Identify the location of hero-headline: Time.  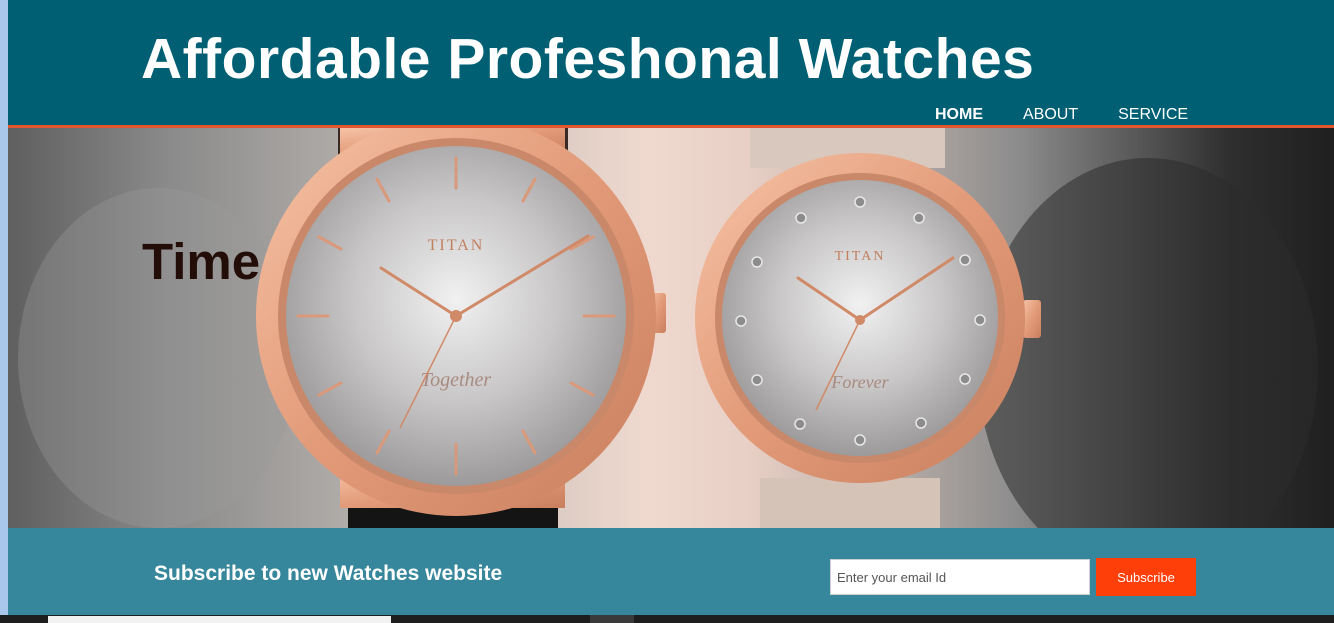
(201, 261).